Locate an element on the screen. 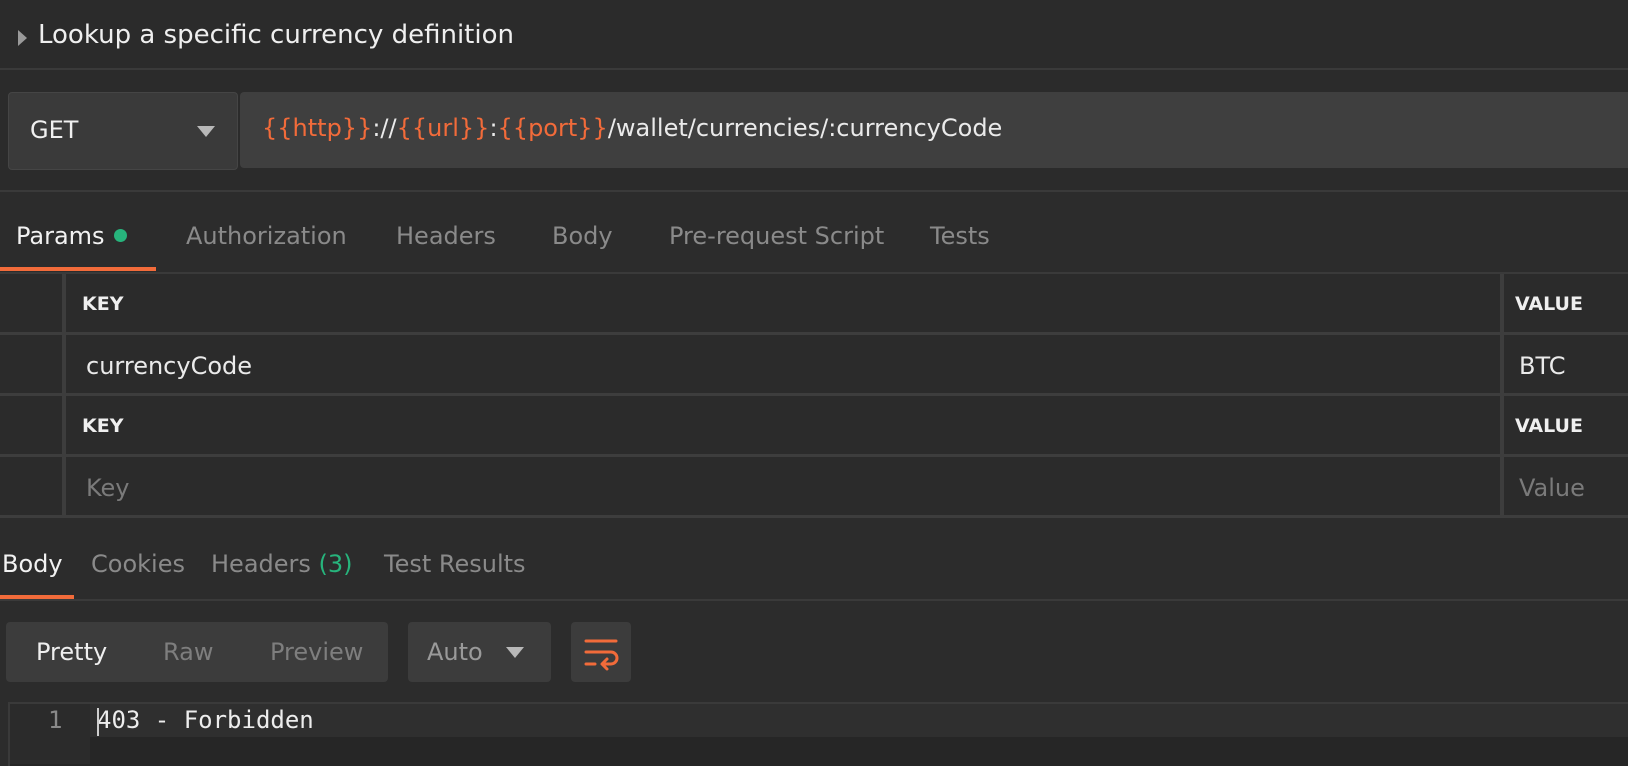 This screenshot has height=766, width=1628. headers-count-badge: (3) is located at coordinates (335, 564).